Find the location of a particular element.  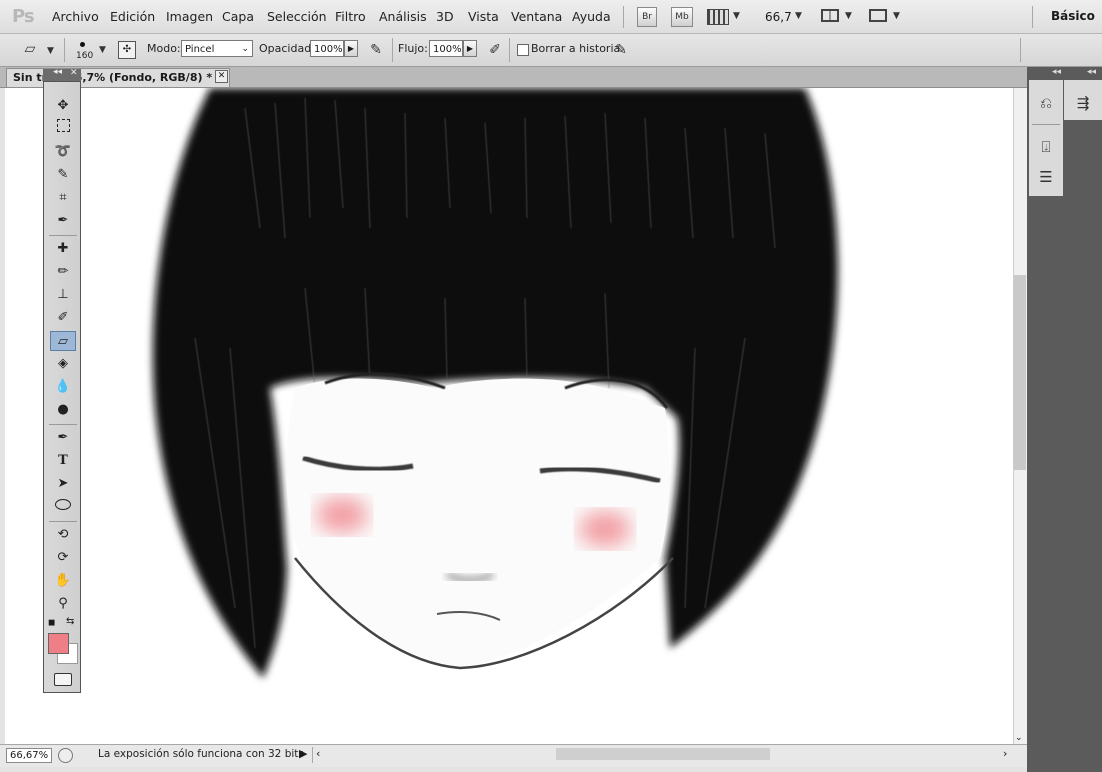

brush-size: 160 is located at coordinates (84, 56).